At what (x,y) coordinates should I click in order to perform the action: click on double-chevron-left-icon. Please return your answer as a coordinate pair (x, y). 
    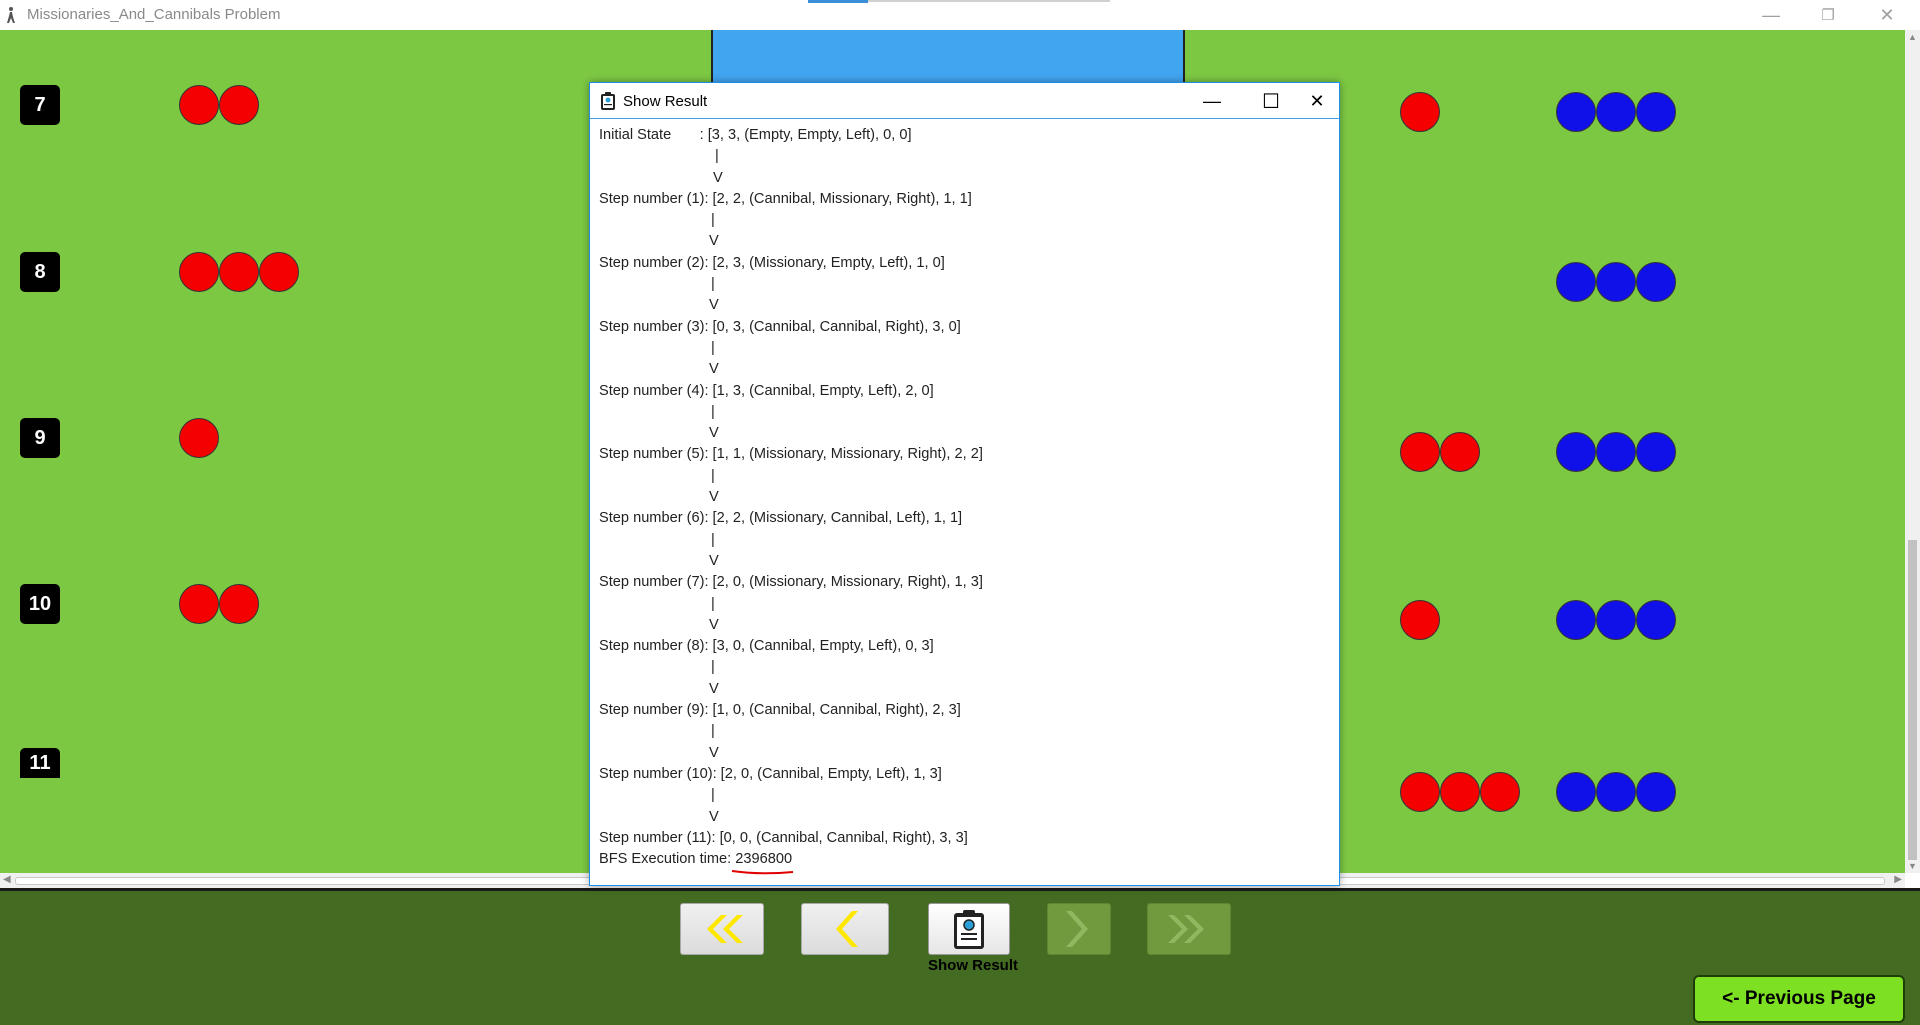
    Looking at the image, I should click on (725, 929).